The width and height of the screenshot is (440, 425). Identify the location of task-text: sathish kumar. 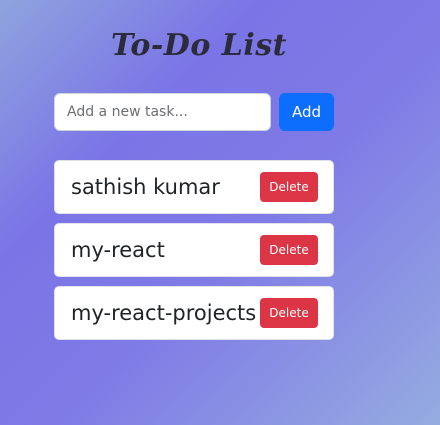
(145, 187).